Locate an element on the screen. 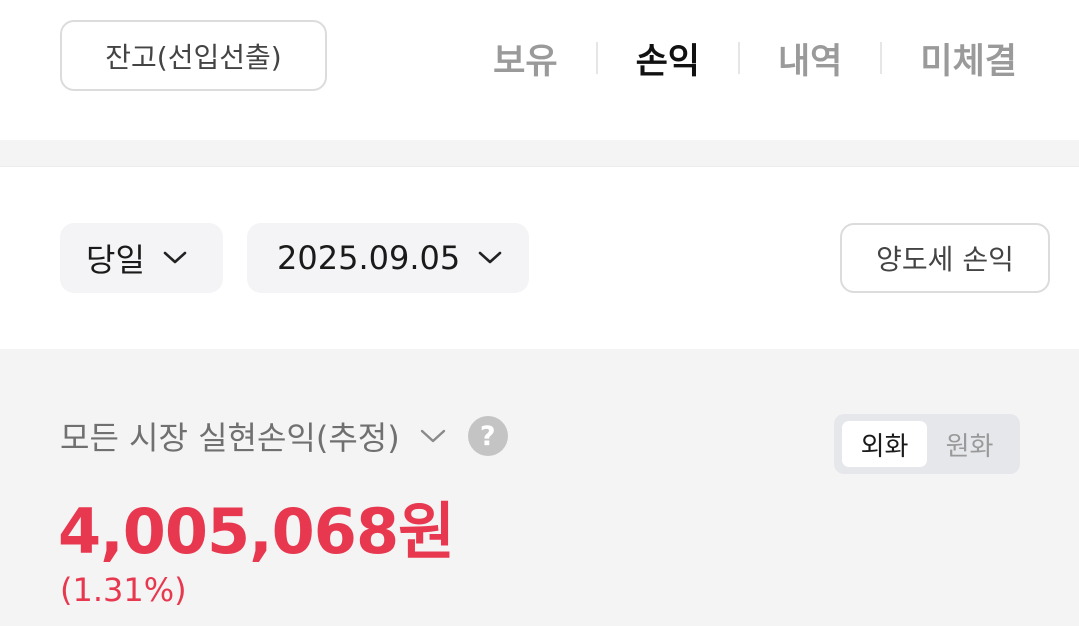 This screenshot has width=1079, height=626. period-dropdown: 당일 is located at coordinates (141, 258).